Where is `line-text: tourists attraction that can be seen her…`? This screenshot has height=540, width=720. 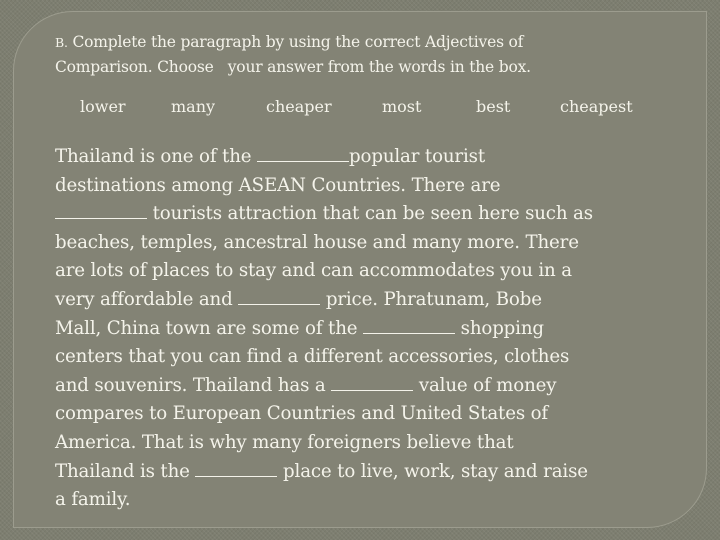
line-text: tourists attraction that can be seen her… is located at coordinates (370, 214).